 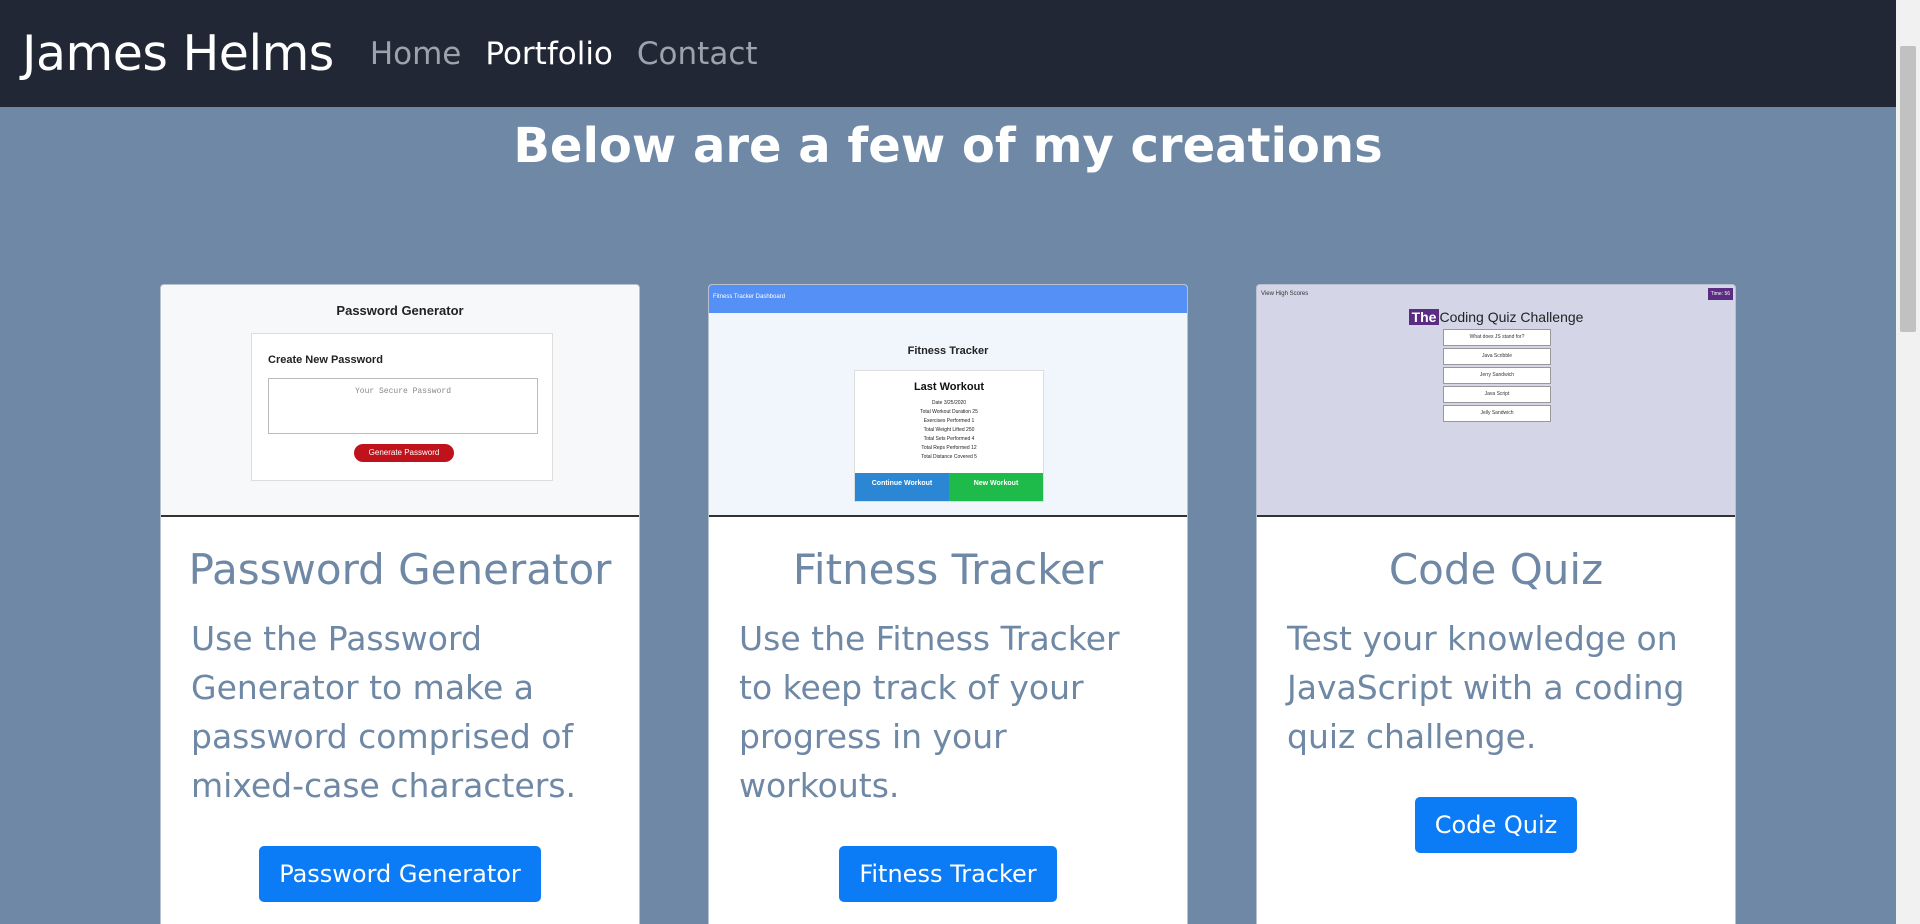 I want to click on thumb-continue-button: Continue Workout, so click(x=902, y=487).